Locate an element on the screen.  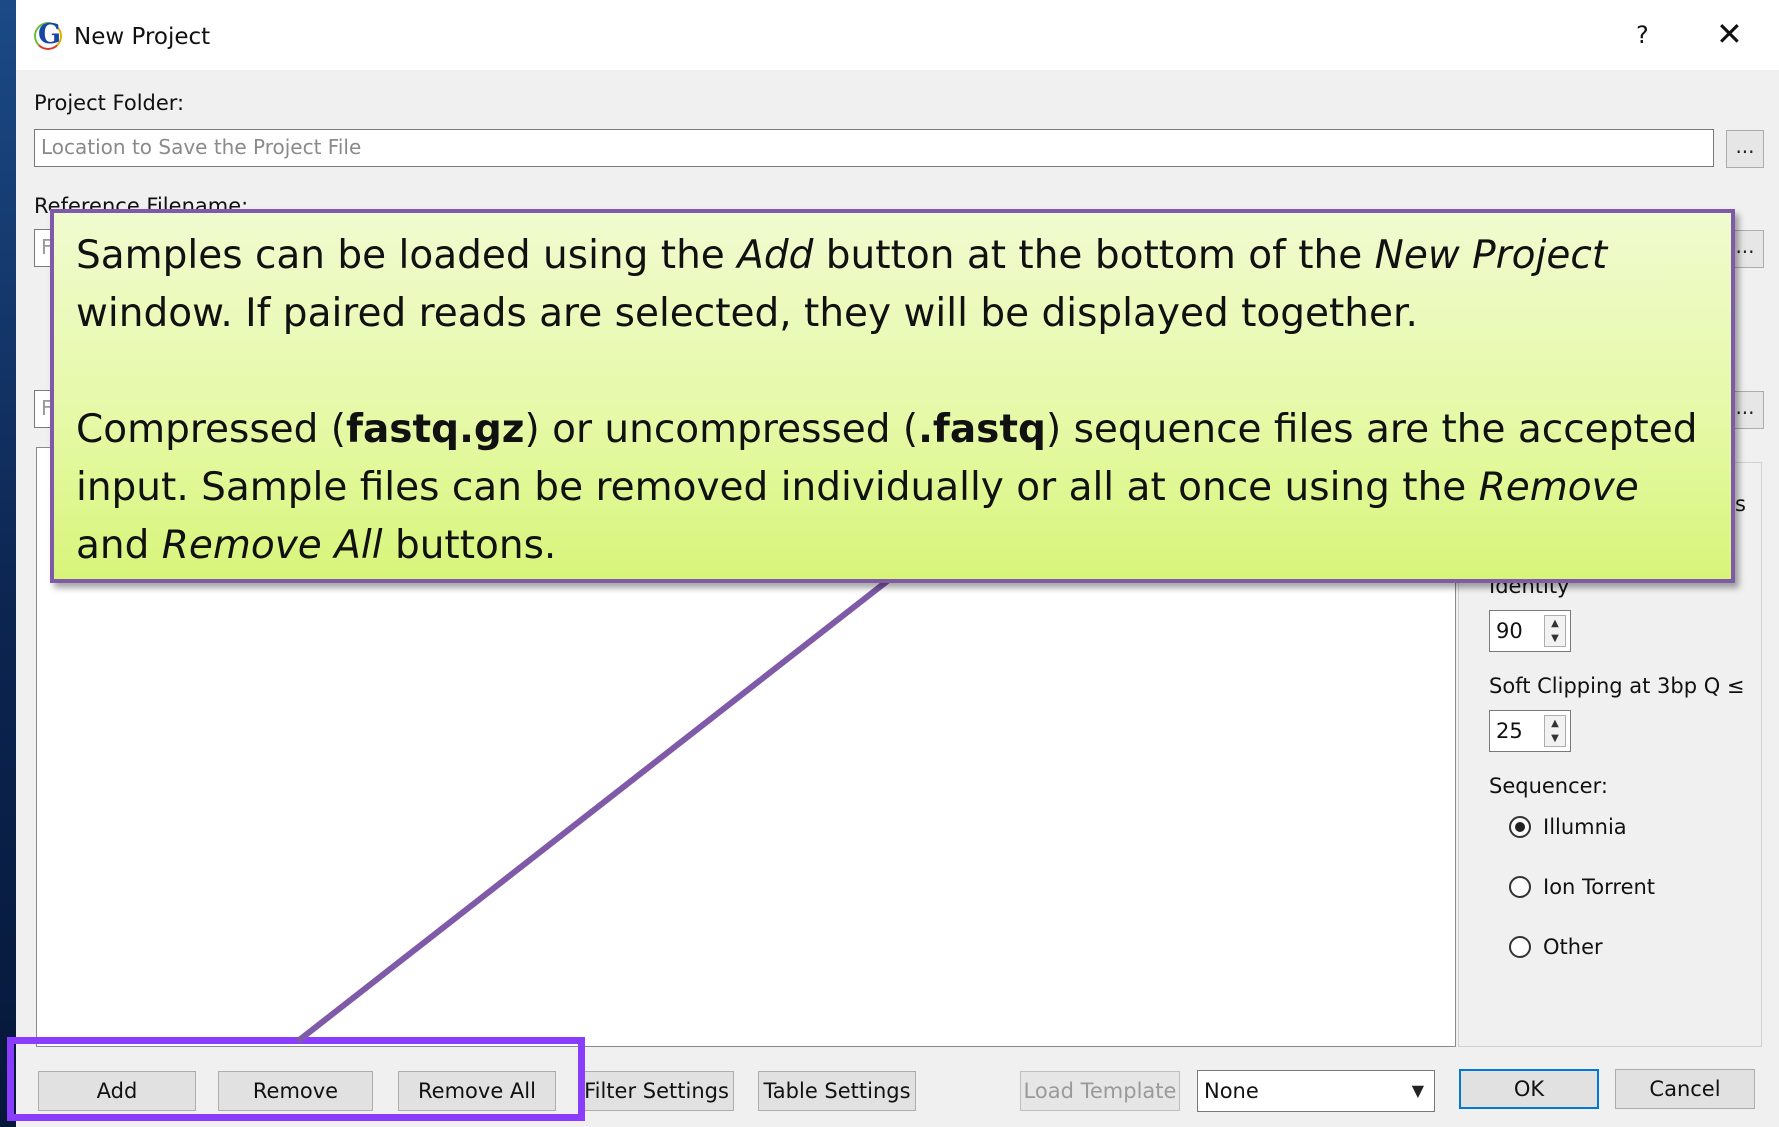
radio-checked-icon is located at coordinates (1520, 827).